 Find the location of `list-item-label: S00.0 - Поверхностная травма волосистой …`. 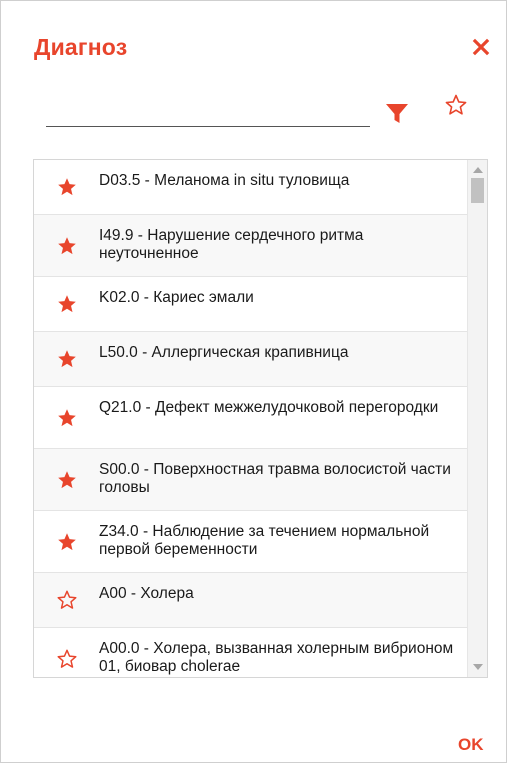

list-item-label: S00.0 - Поверхностная травма волосистой … is located at coordinates (275, 478).